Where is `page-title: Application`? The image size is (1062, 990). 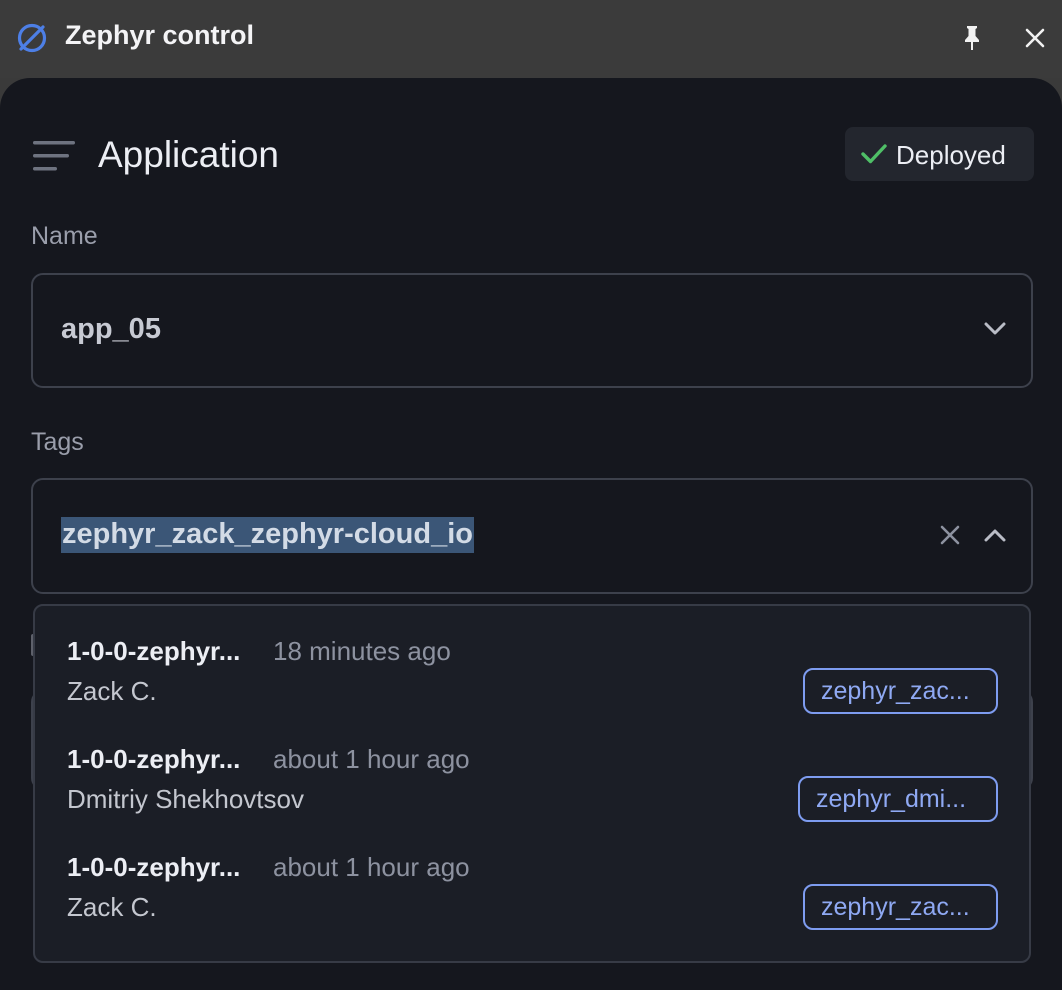
page-title: Application is located at coordinates (189, 154).